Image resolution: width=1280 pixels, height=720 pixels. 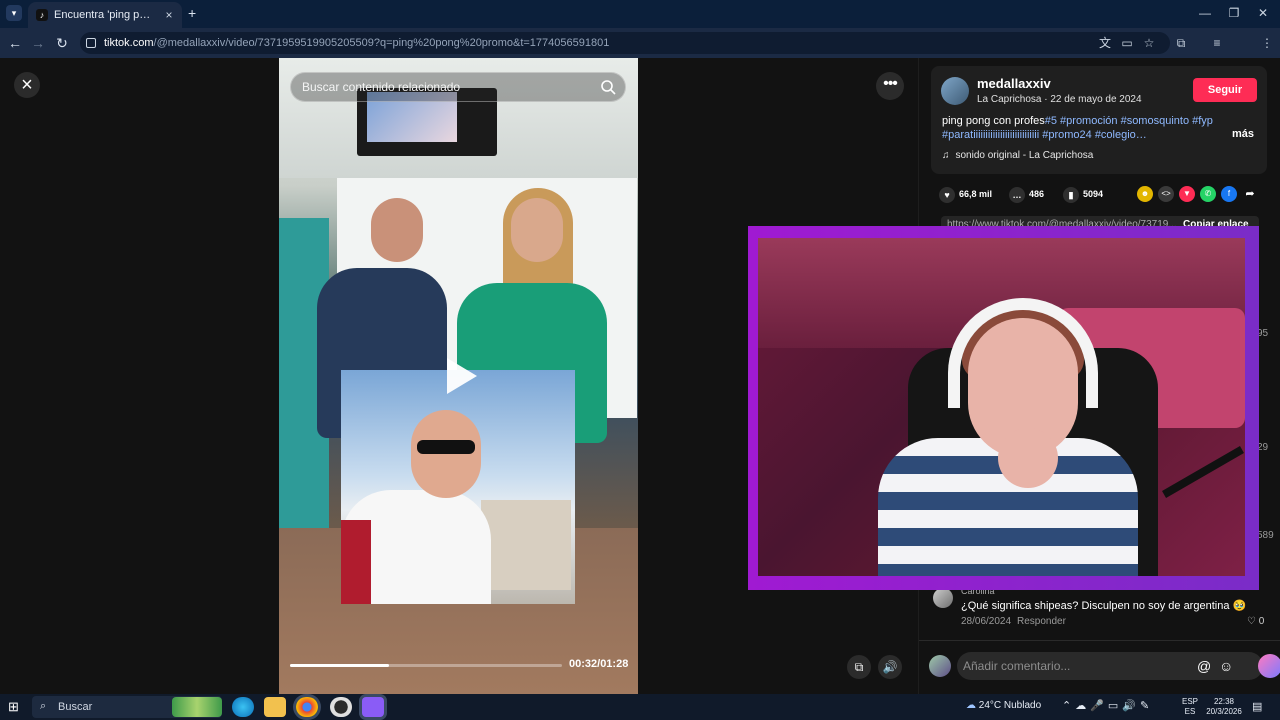 What do you see at coordinates (14, 13) in the screenshot?
I see `tab-search-button: ▾` at bounding box center [14, 13].